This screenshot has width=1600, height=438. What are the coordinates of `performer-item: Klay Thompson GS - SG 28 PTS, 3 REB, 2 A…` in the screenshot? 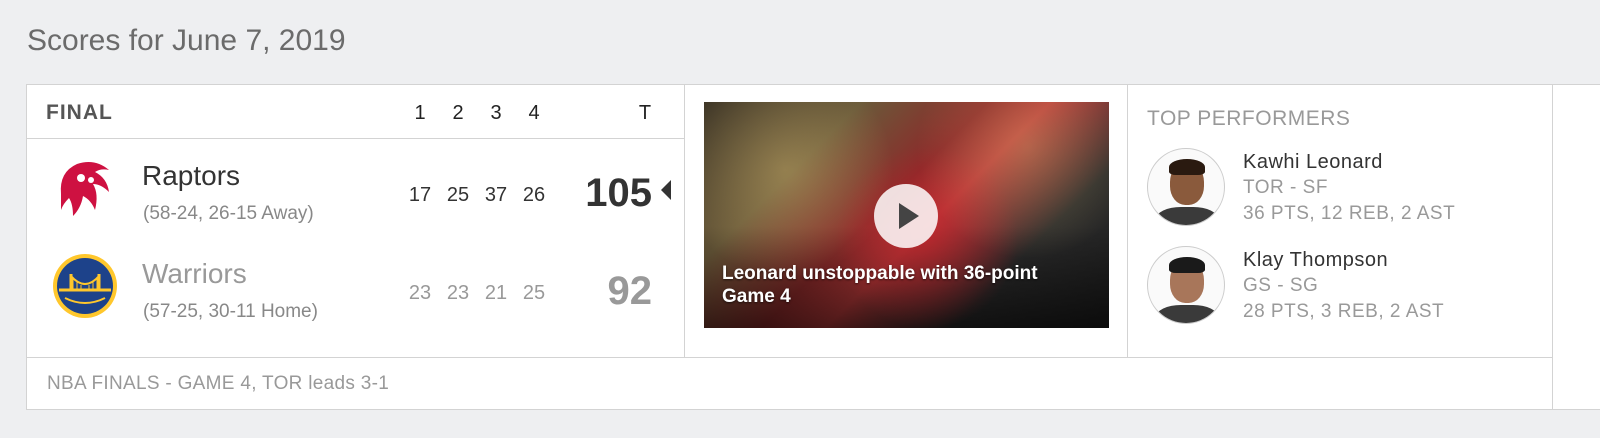 It's located at (1347, 286).